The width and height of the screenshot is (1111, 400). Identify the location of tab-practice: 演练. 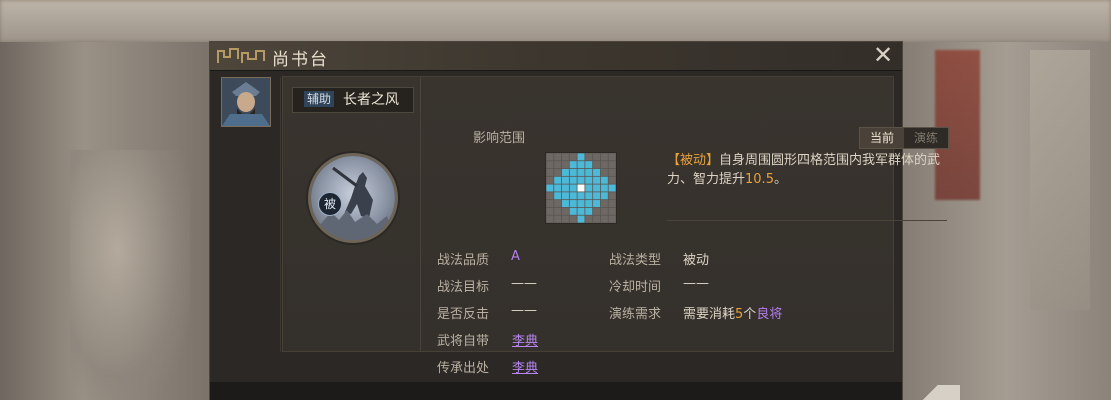
(926, 138).